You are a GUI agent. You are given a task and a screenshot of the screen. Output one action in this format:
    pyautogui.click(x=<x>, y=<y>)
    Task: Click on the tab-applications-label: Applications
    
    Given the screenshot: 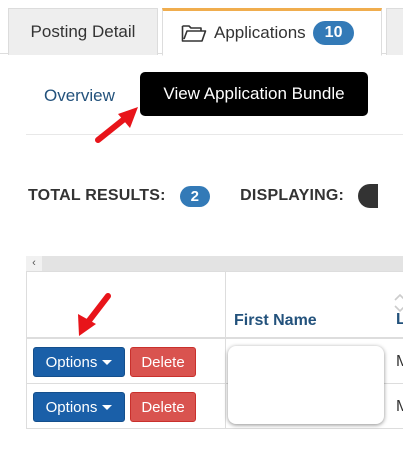 What is the action you would take?
    pyautogui.click(x=260, y=32)
    